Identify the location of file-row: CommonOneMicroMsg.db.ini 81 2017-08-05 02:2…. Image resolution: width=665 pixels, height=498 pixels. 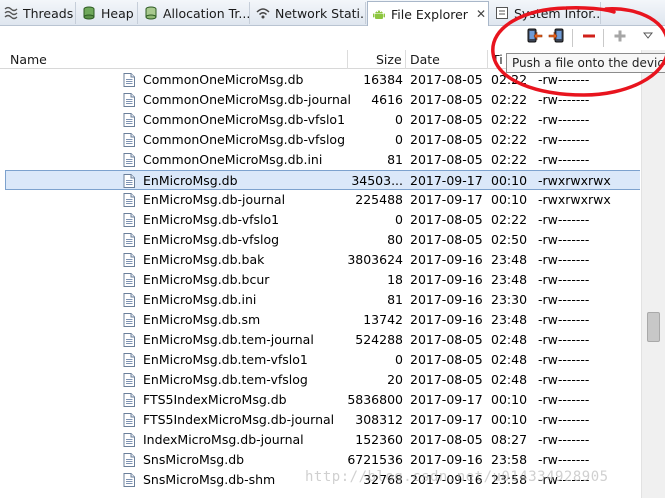
(320, 160).